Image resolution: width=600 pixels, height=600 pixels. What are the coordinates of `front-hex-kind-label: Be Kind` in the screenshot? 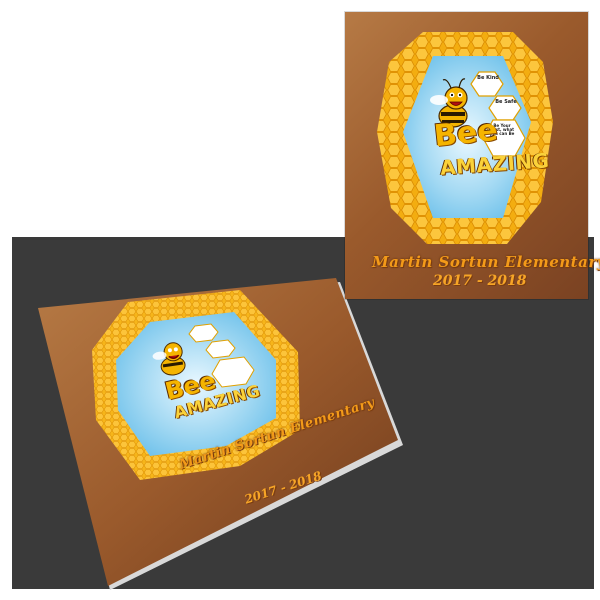 It's located at (488, 78).